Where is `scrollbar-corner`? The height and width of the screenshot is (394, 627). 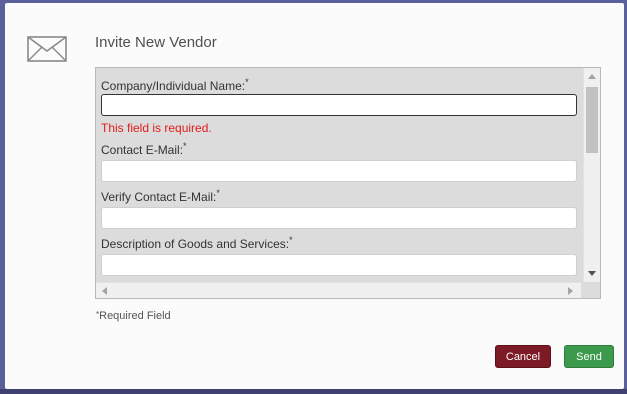
scrollbar-corner is located at coordinates (591, 290).